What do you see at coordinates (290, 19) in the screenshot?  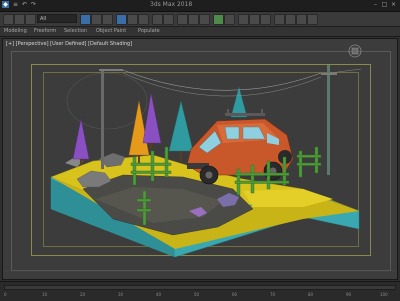 I see `render-setup-icon` at bounding box center [290, 19].